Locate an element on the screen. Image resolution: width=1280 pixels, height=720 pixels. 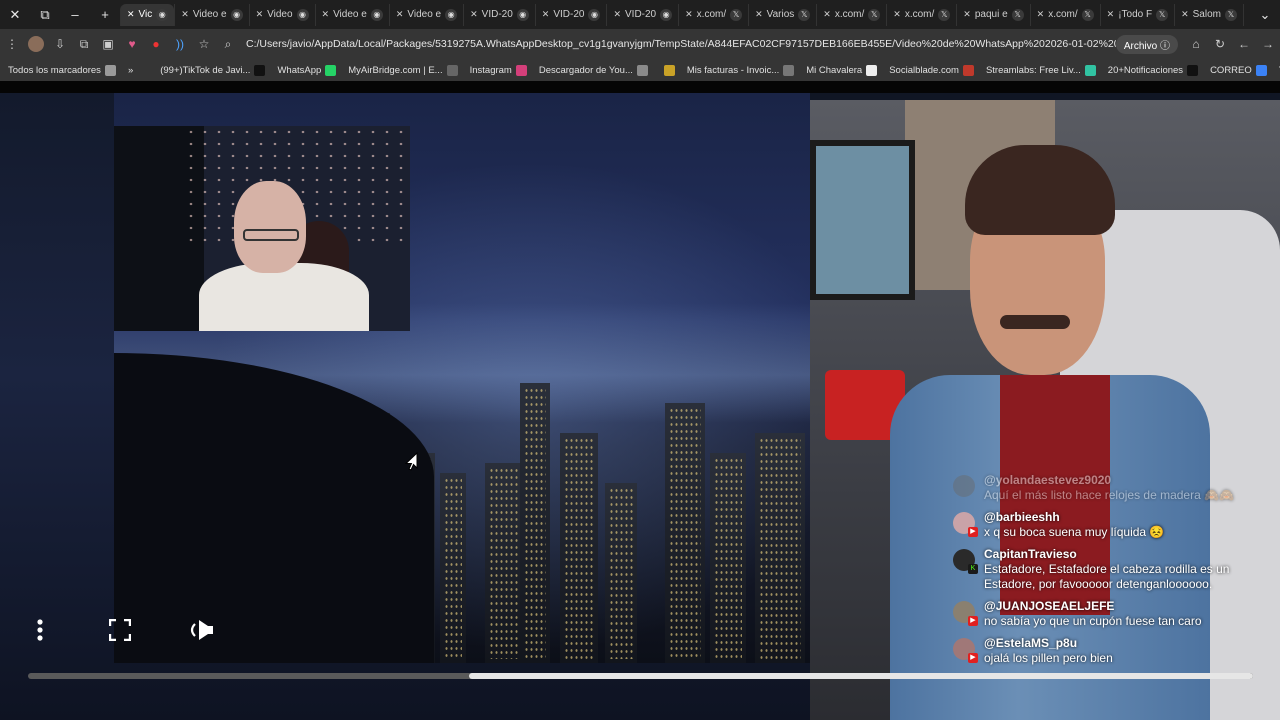
more-options-icon is located at coordinates (40, 630).